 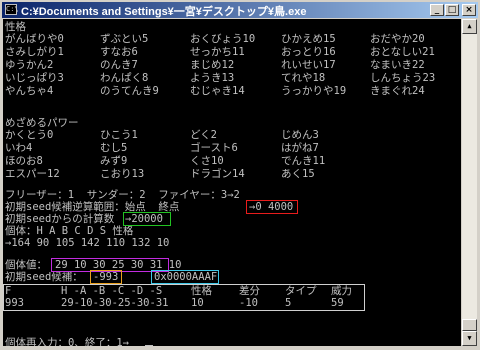 I want to click on nature-entry: すなお6, so click(x=119, y=52).